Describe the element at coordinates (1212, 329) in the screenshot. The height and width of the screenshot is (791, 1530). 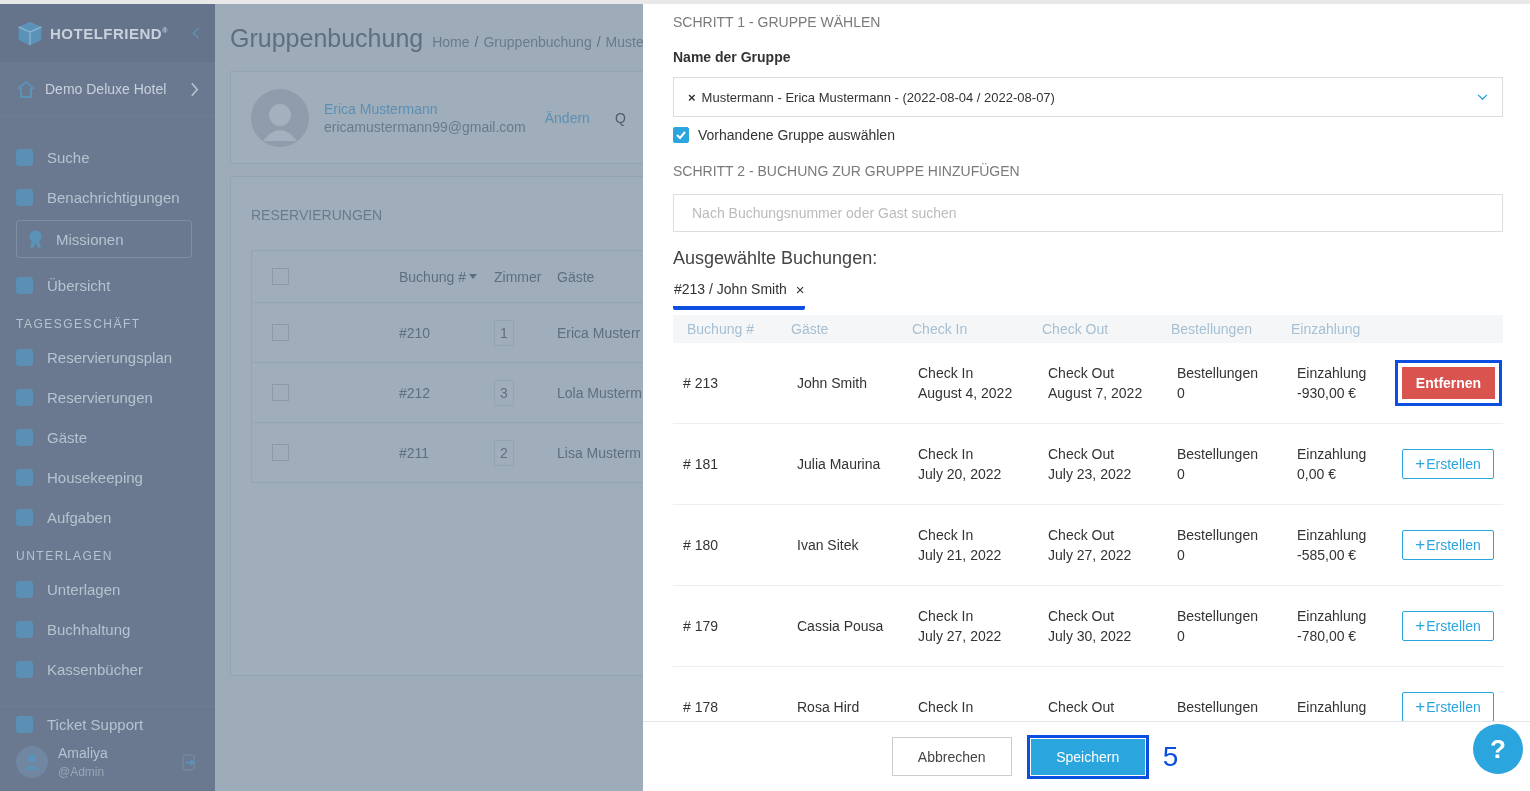
I see `column-header: Bestellungen` at that location.